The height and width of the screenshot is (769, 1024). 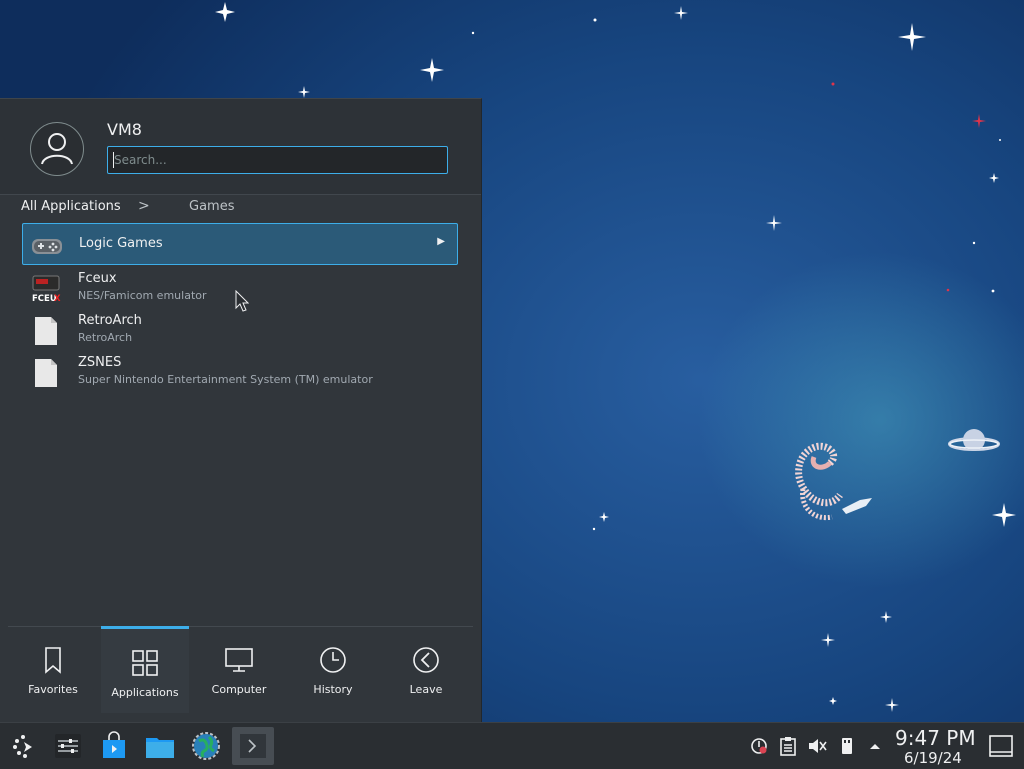 What do you see at coordinates (47, 246) in the screenshot?
I see `gamepad-icon` at bounding box center [47, 246].